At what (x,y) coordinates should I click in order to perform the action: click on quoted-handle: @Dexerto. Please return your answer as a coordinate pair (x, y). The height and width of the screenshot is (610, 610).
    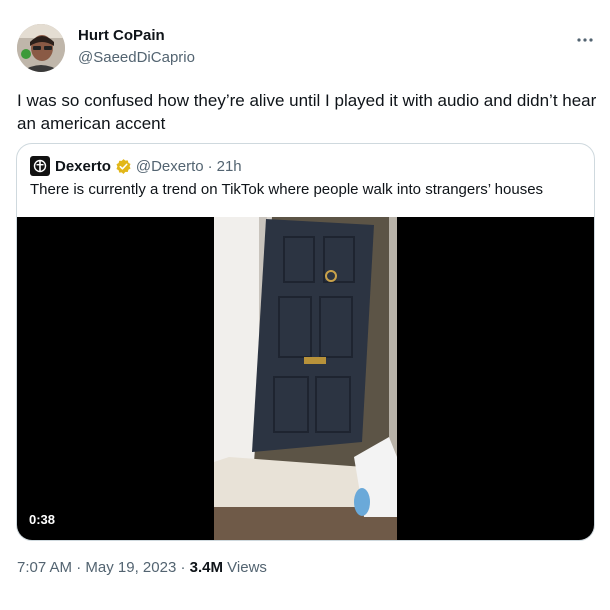
    Looking at the image, I should click on (170, 166).